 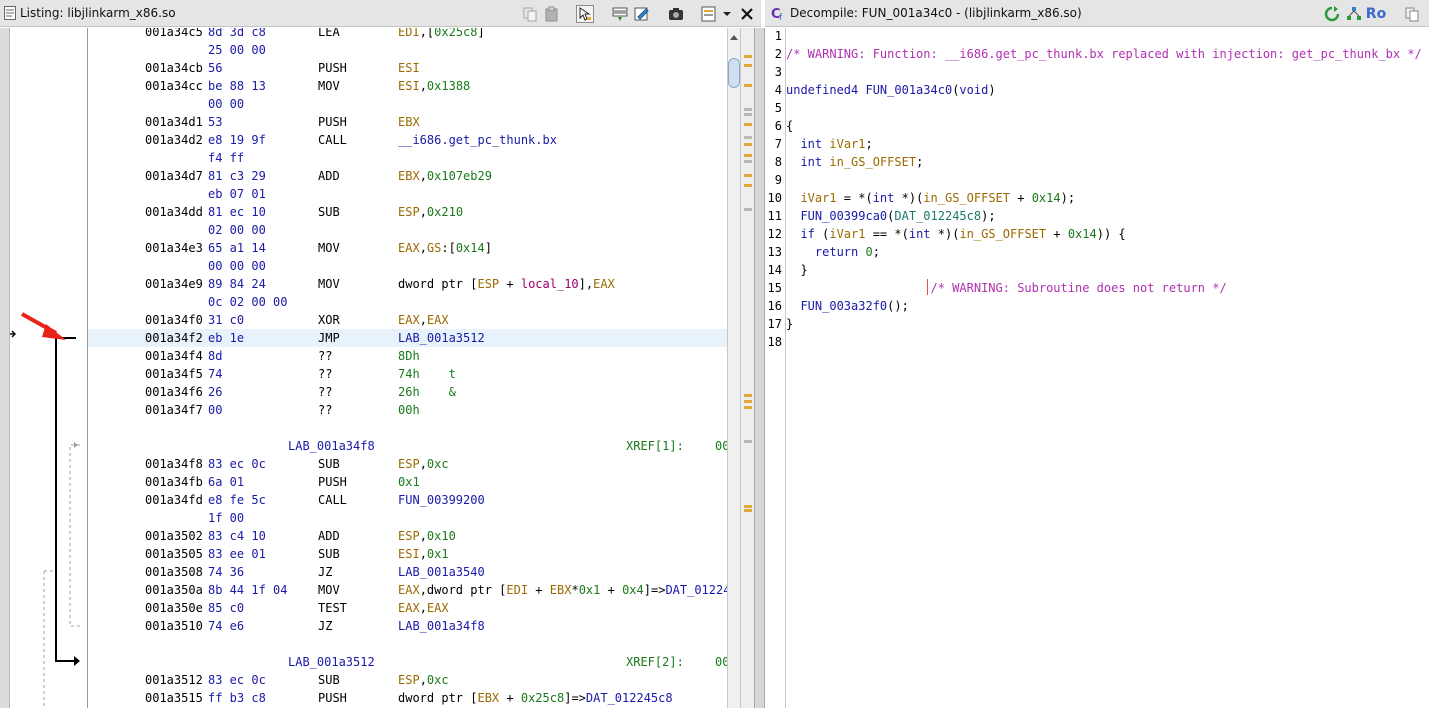 I want to click on address-cell: 001a34fd, so click(x=174, y=500).